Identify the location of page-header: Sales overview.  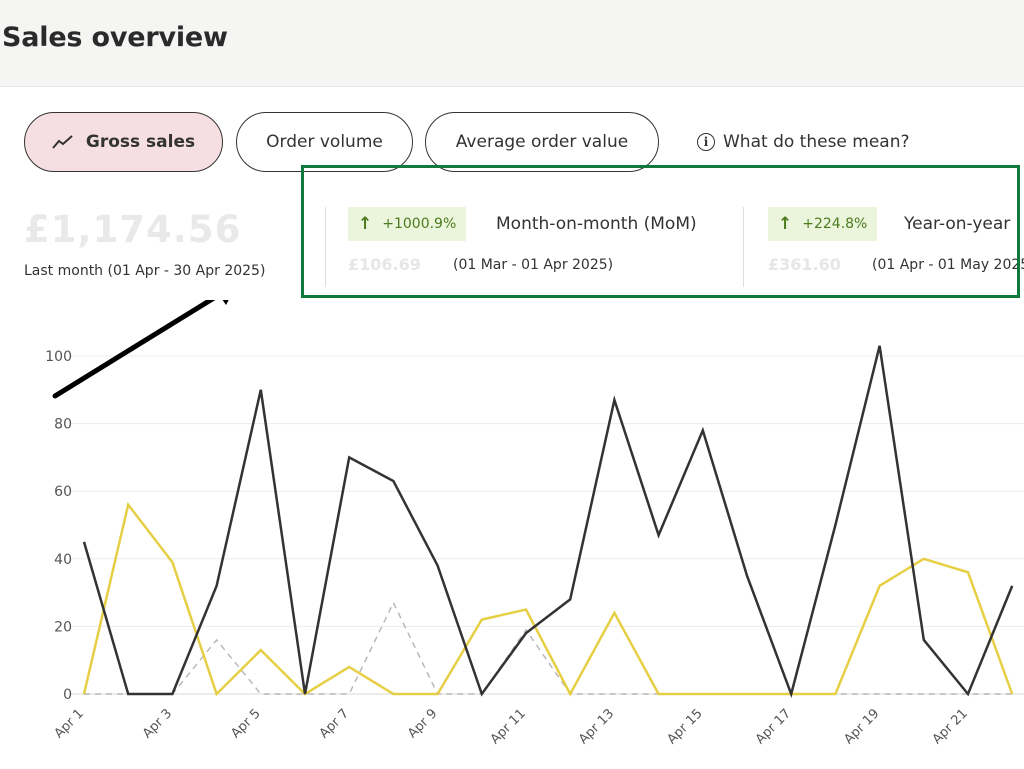
(512, 42).